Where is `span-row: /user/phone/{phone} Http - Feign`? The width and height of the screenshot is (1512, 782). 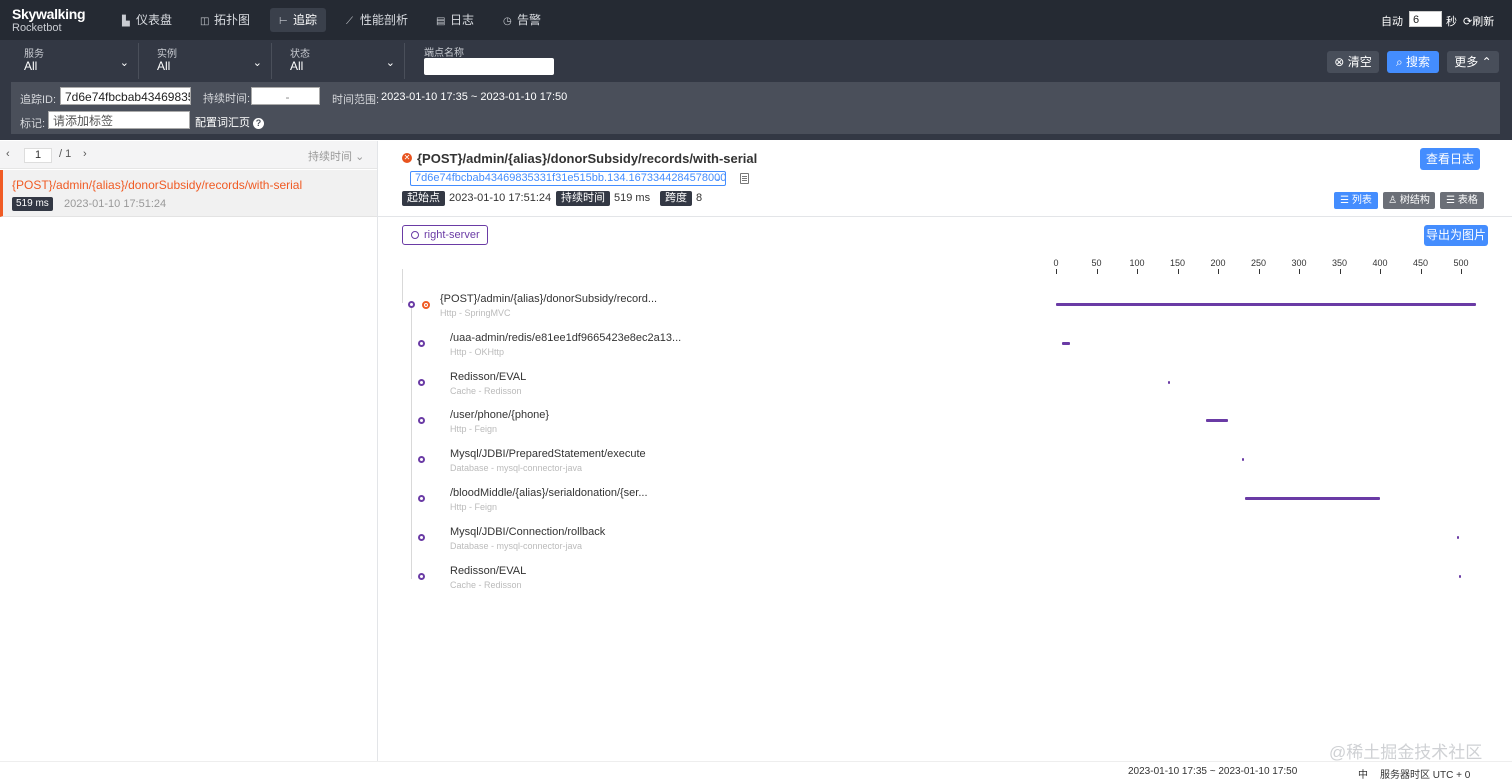 span-row: /user/phone/{phone} Http - Feign is located at coordinates (499, 421).